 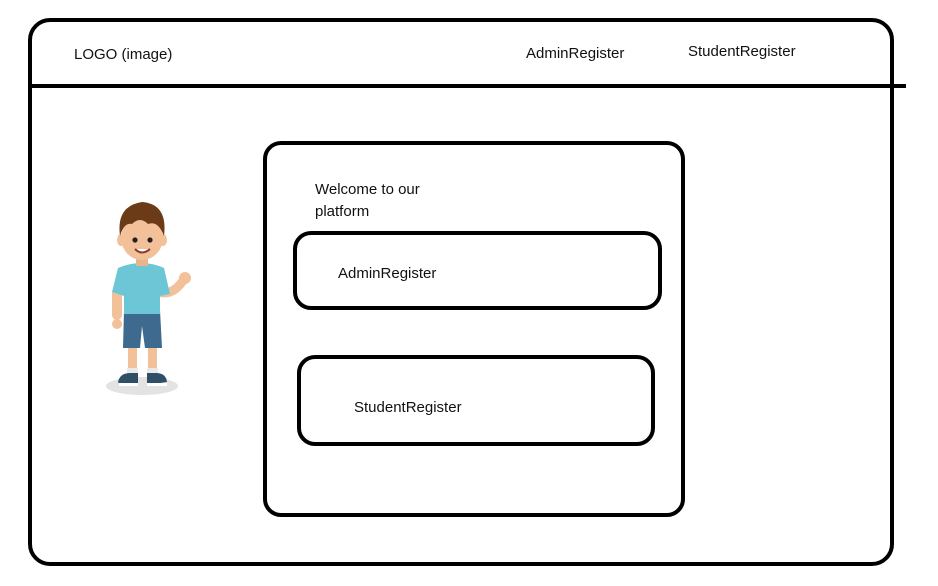 I want to click on header-divider, so click(x=468, y=86).